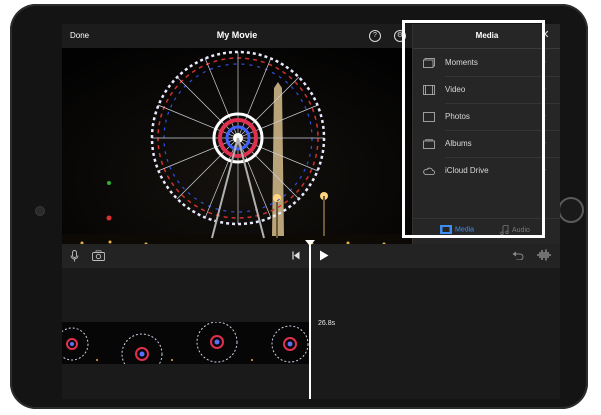 The width and height of the screenshot is (601, 415). I want to click on media-panel-title: Media, so click(487, 35).